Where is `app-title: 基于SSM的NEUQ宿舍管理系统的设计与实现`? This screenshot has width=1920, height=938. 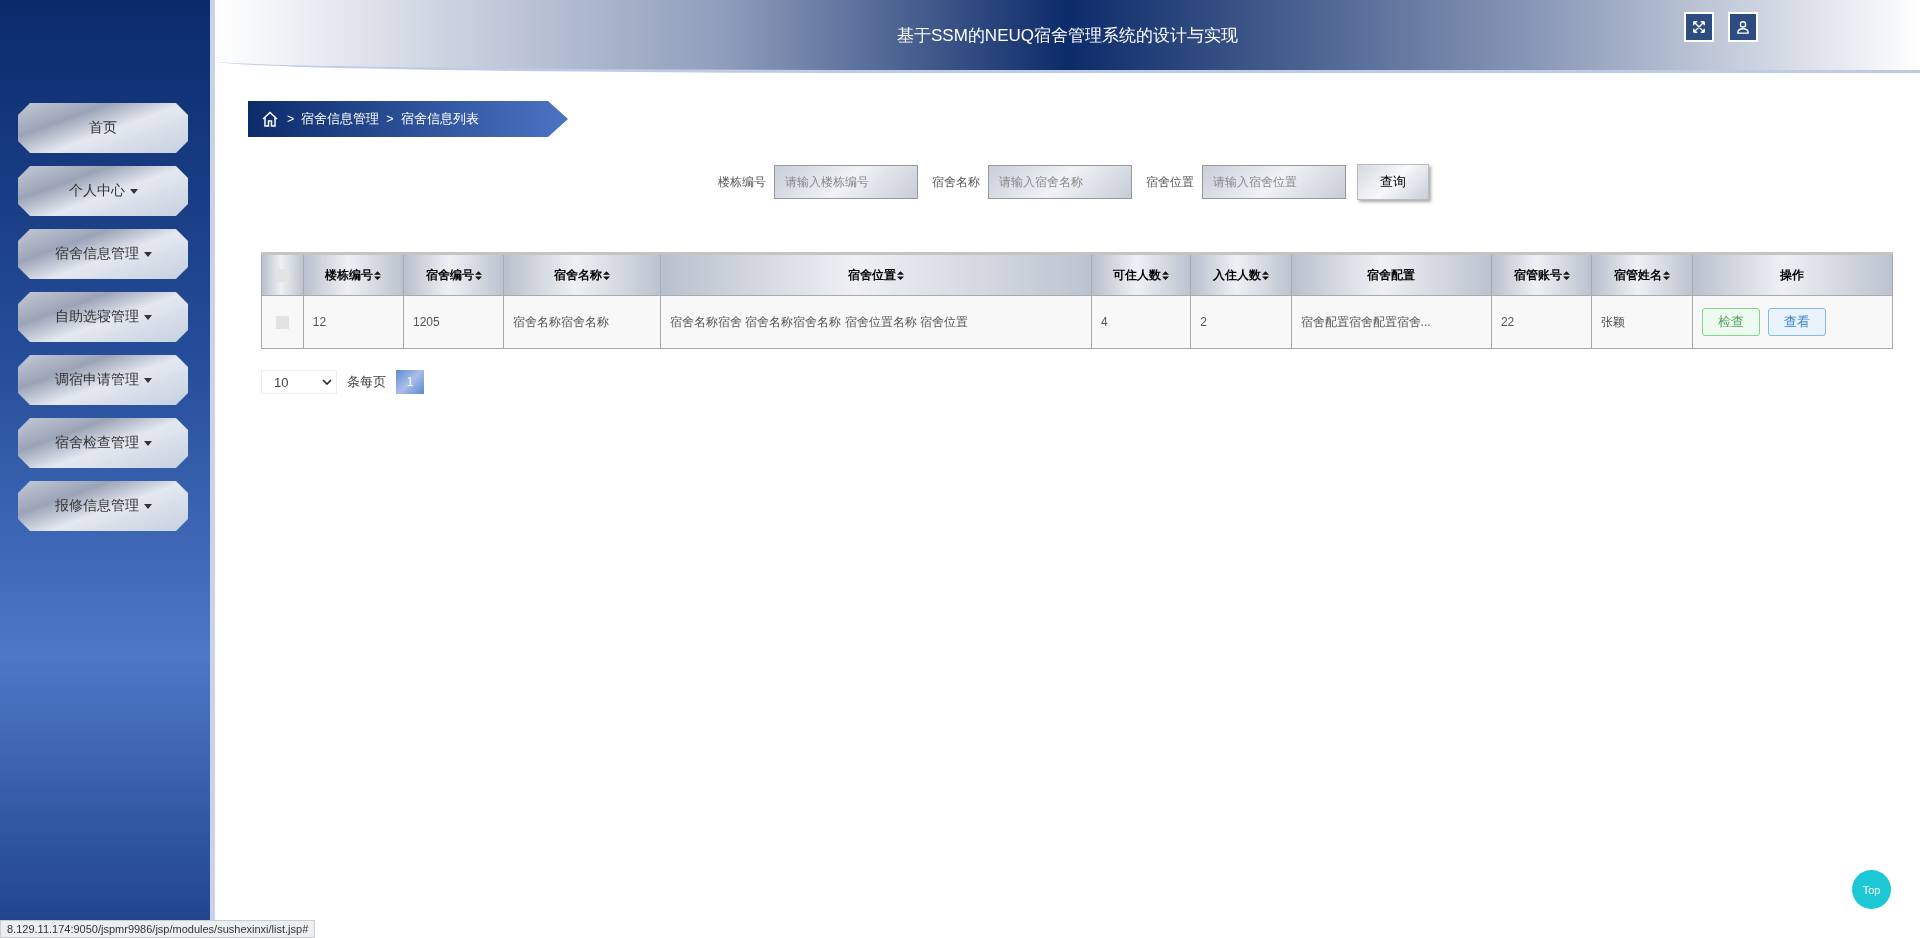 app-title: 基于SSM的NEUQ宿舍管理系统的设计与实现 is located at coordinates (1067, 35).